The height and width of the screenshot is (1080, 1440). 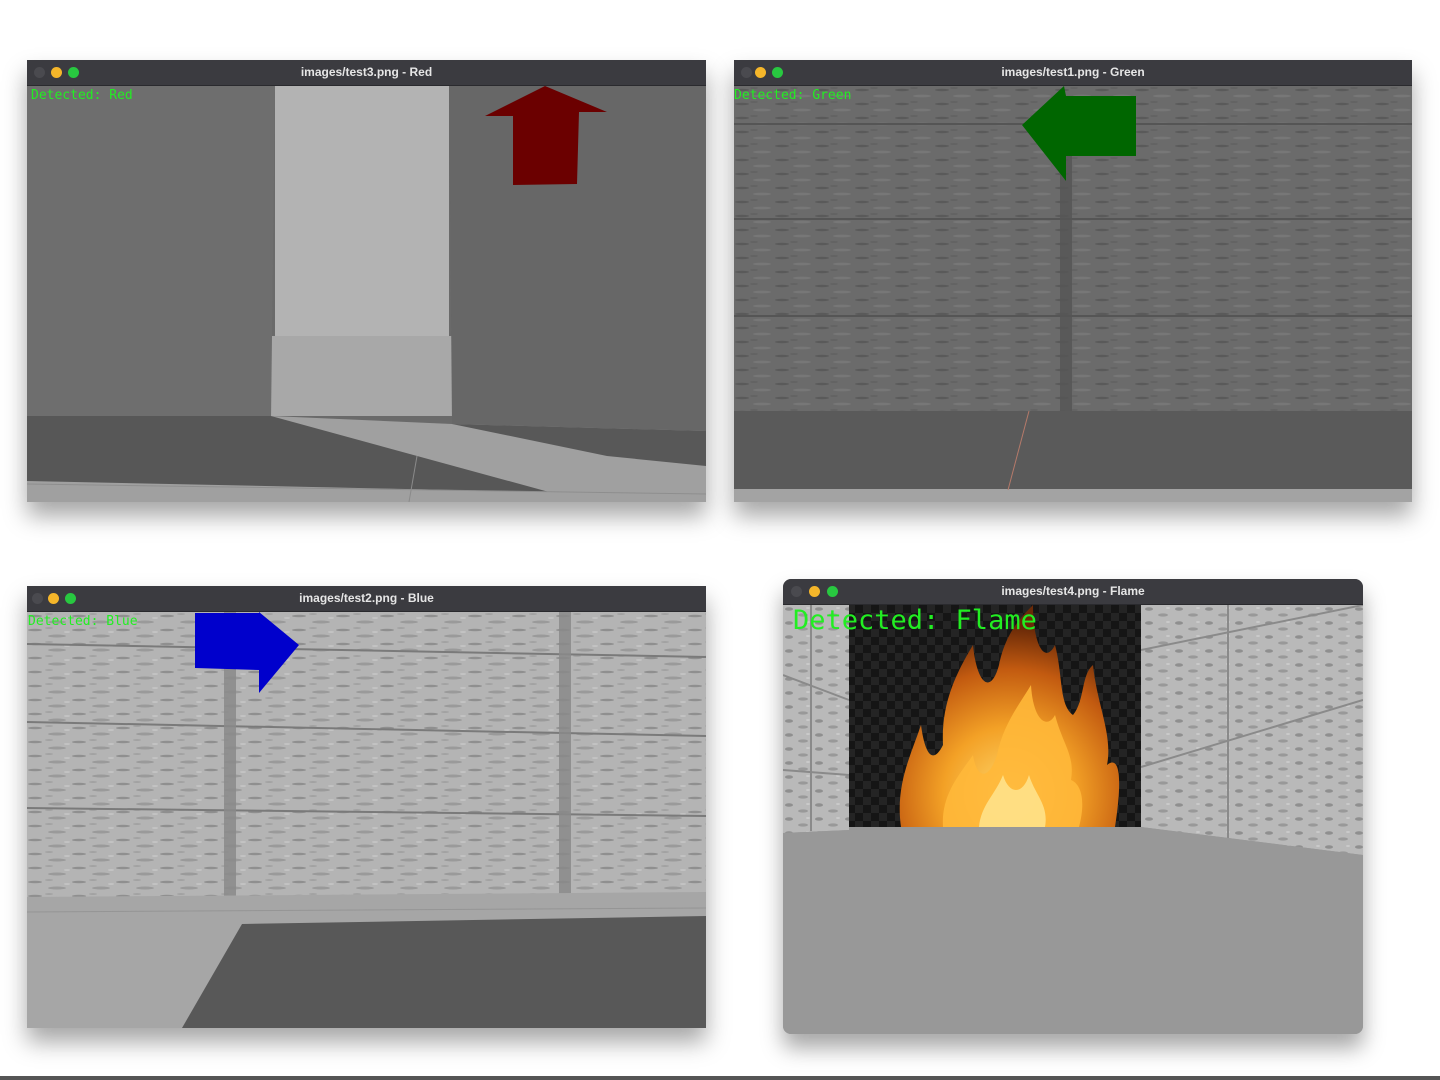 I want to click on window-title: images/test4.png - Flame, so click(x=1073, y=591).